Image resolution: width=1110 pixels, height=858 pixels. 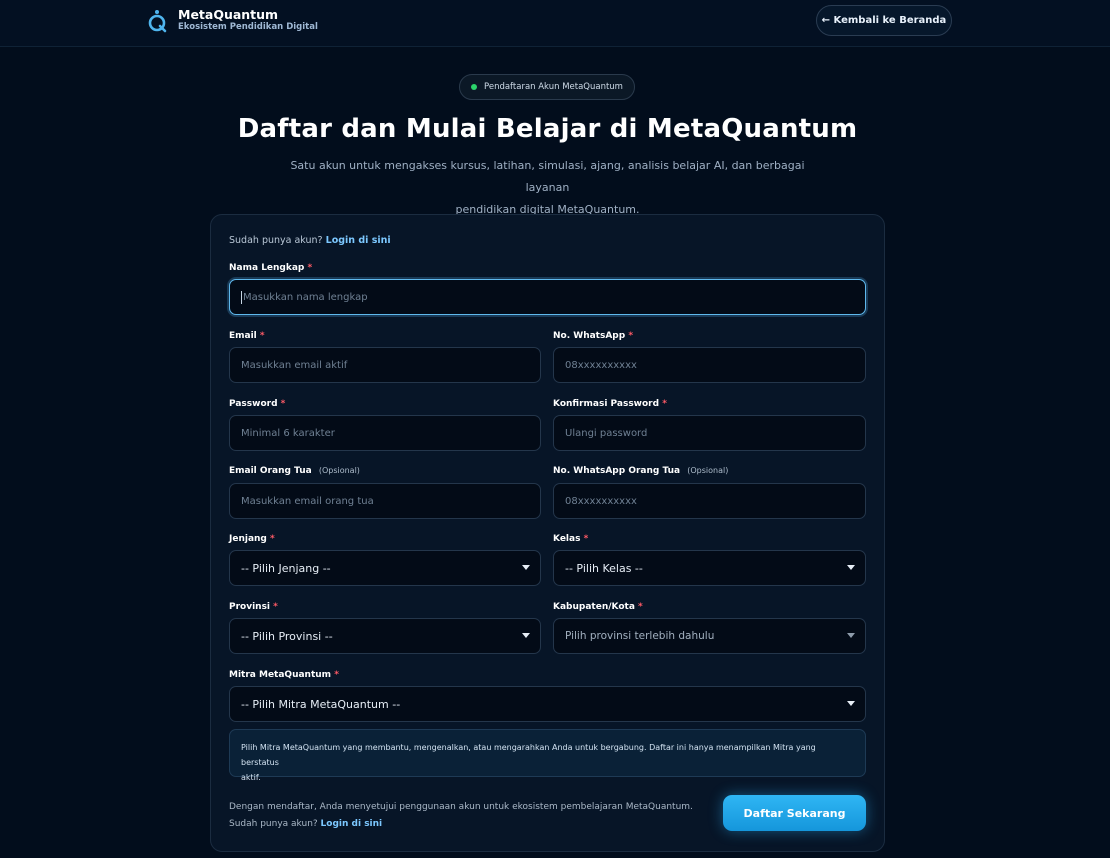 I want to click on email-placeholder: Masukkan email aktif, so click(x=294, y=365).